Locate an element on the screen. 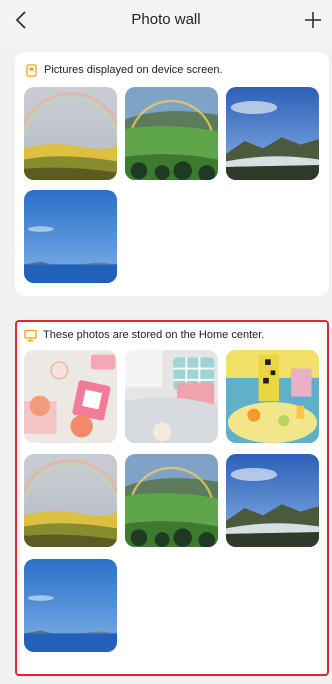 The image size is (332, 684). frame-icon is located at coordinates (31, 70).